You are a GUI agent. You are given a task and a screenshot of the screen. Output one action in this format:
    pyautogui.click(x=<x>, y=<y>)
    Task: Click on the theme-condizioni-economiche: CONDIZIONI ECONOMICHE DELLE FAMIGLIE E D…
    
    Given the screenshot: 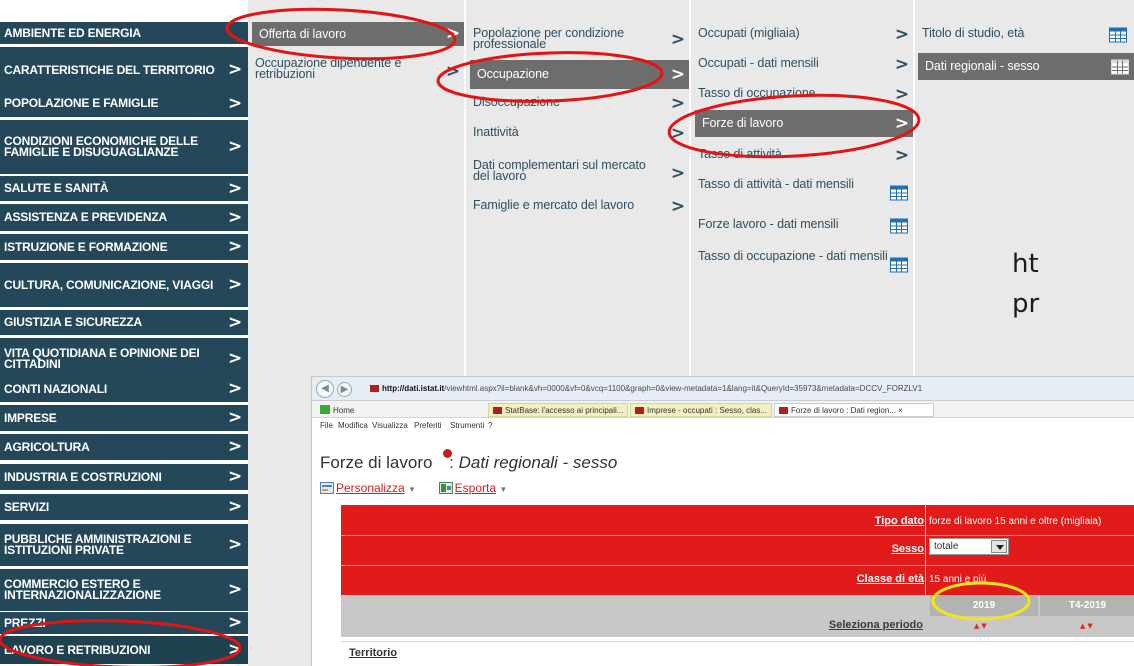 What is the action you would take?
    pyautogui.click(x=124, y=147)
    